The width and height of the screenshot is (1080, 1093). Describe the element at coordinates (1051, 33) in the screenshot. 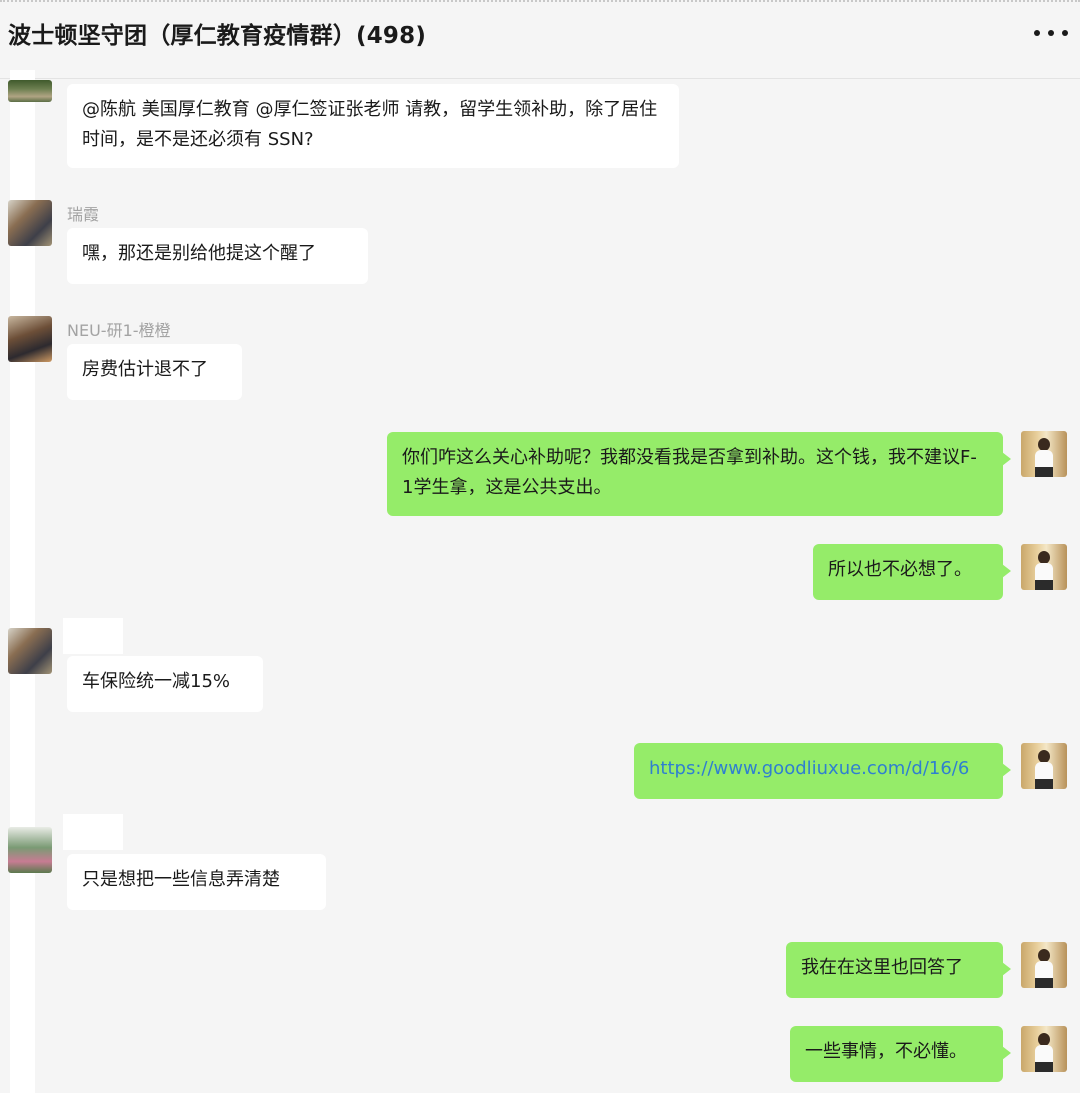

I see `more-dots-icon` at that location.